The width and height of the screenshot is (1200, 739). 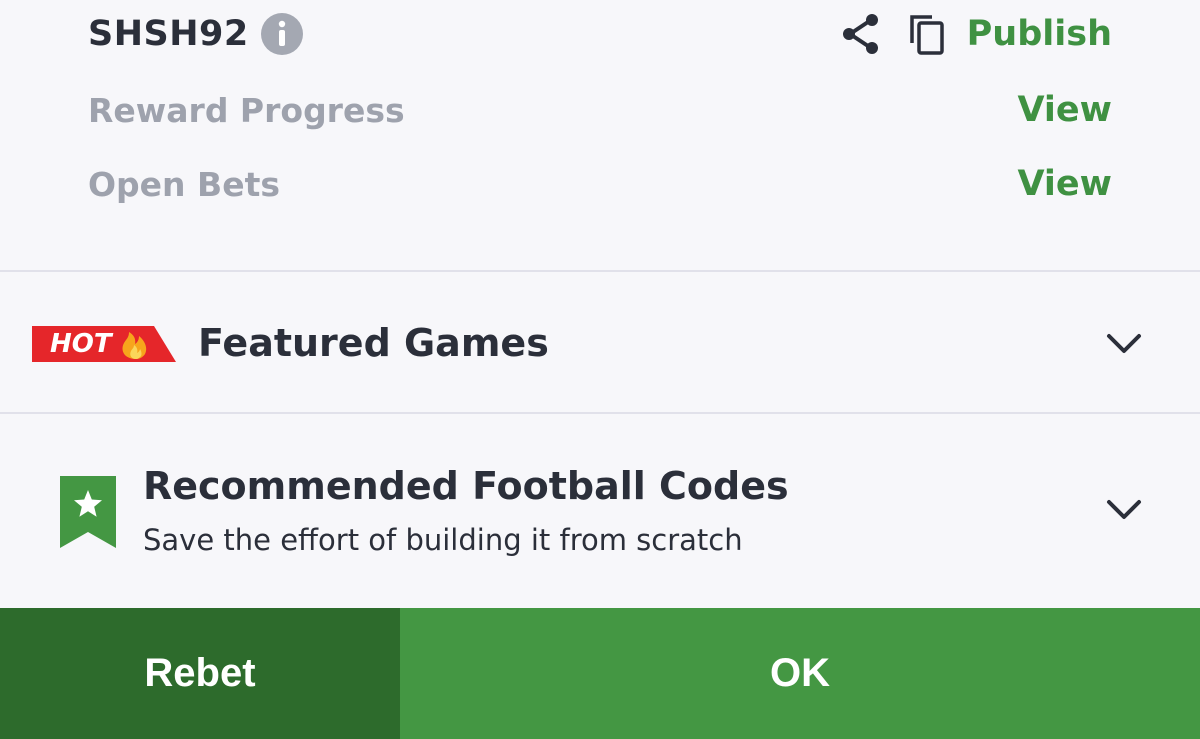 I want to click on reward-progress-view-link: View, so click(x=1064, y=110).